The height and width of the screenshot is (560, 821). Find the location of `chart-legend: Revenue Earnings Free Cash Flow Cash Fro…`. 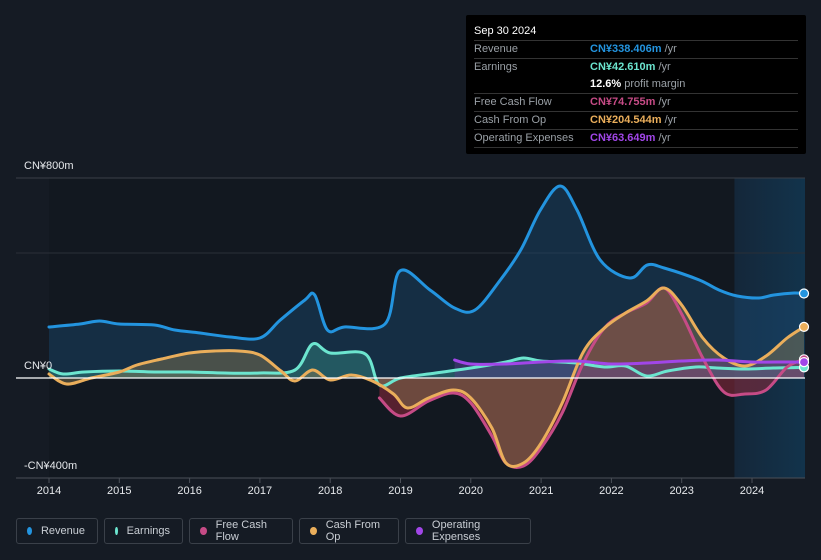

chart-legend: Revenue Earnings Free Cash Flow Cash Fro… is located at coordinates (273, 531).